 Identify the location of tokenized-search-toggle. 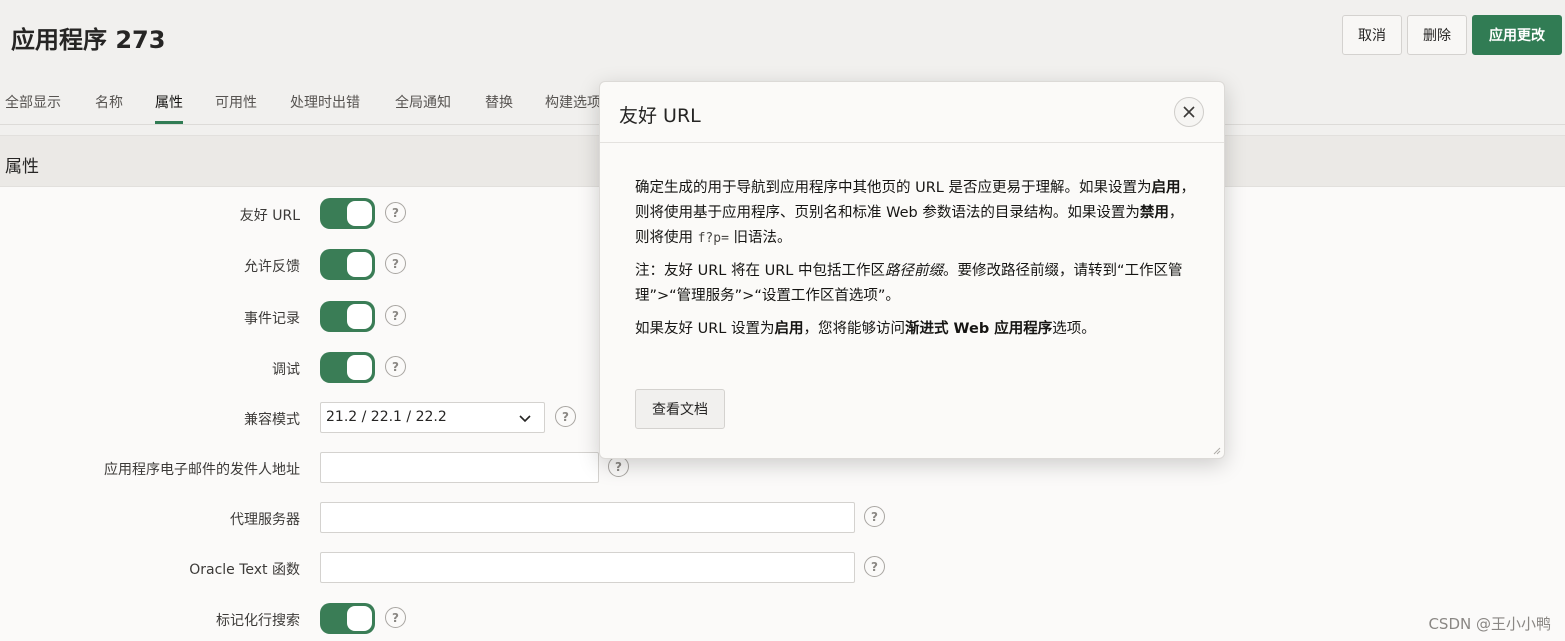
(347, 618).